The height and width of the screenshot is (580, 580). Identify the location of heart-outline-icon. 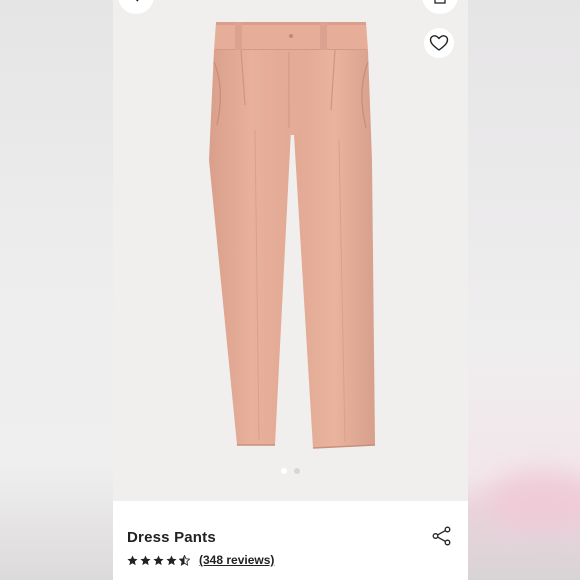
(439, 43).